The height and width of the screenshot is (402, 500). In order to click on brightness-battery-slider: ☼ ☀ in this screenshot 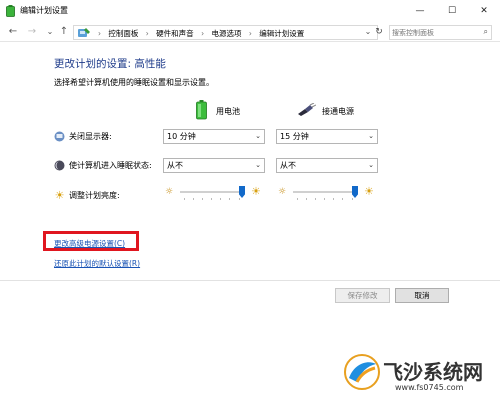, I will do `click(215, 193)`.